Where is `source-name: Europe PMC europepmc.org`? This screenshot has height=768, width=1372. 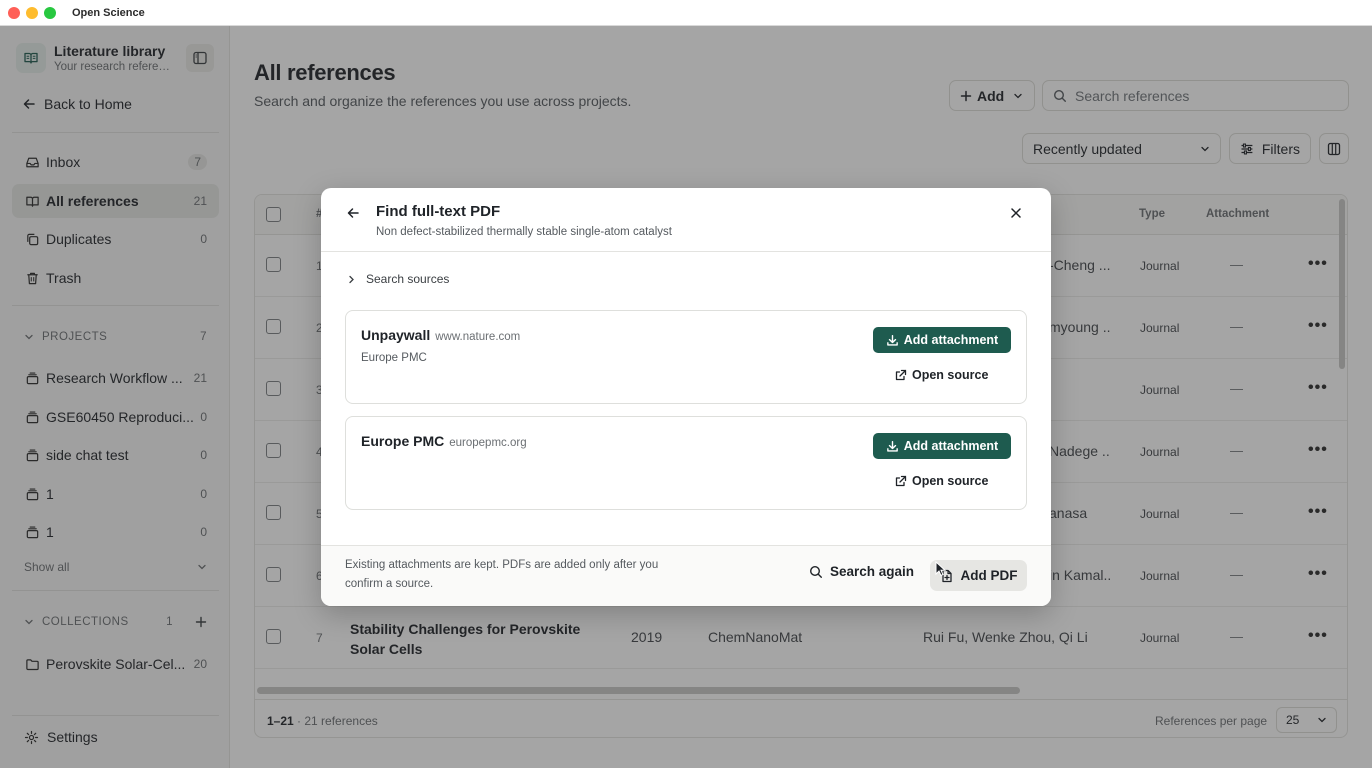
source-name: Europe PMC europepmc.org is located at coordinates (444, 441).